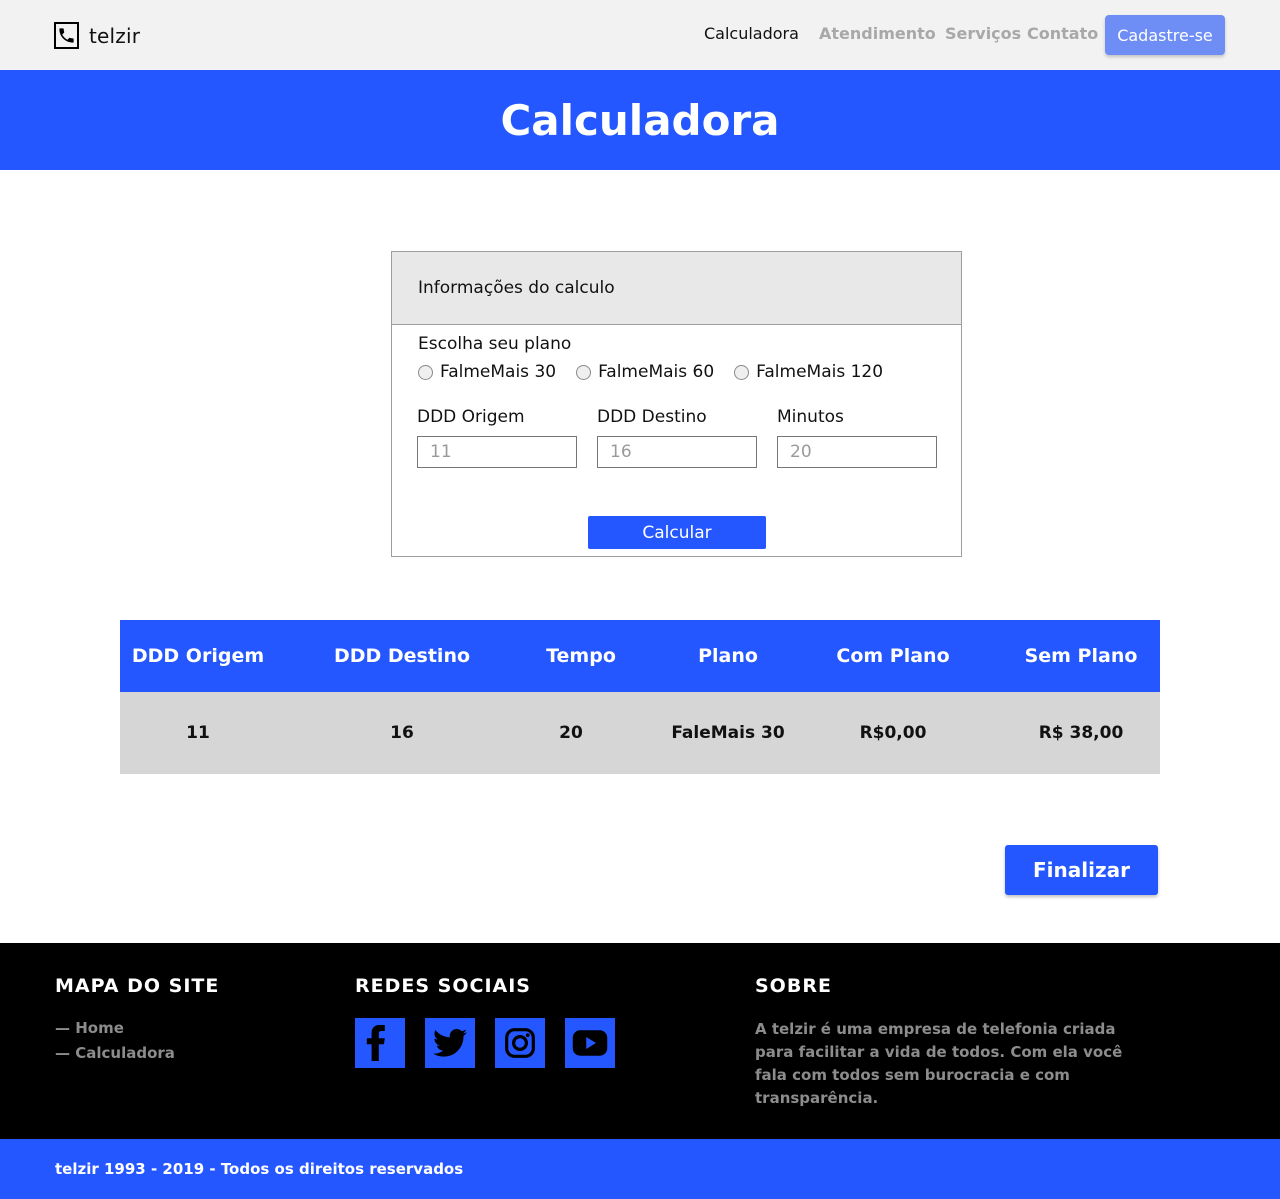 This screenshot has width=1280, height=1199. I want to click on plan-radio-group: FalmeMais 30 FalmeMais 60 FalmeMais 120, so click(650, 372).